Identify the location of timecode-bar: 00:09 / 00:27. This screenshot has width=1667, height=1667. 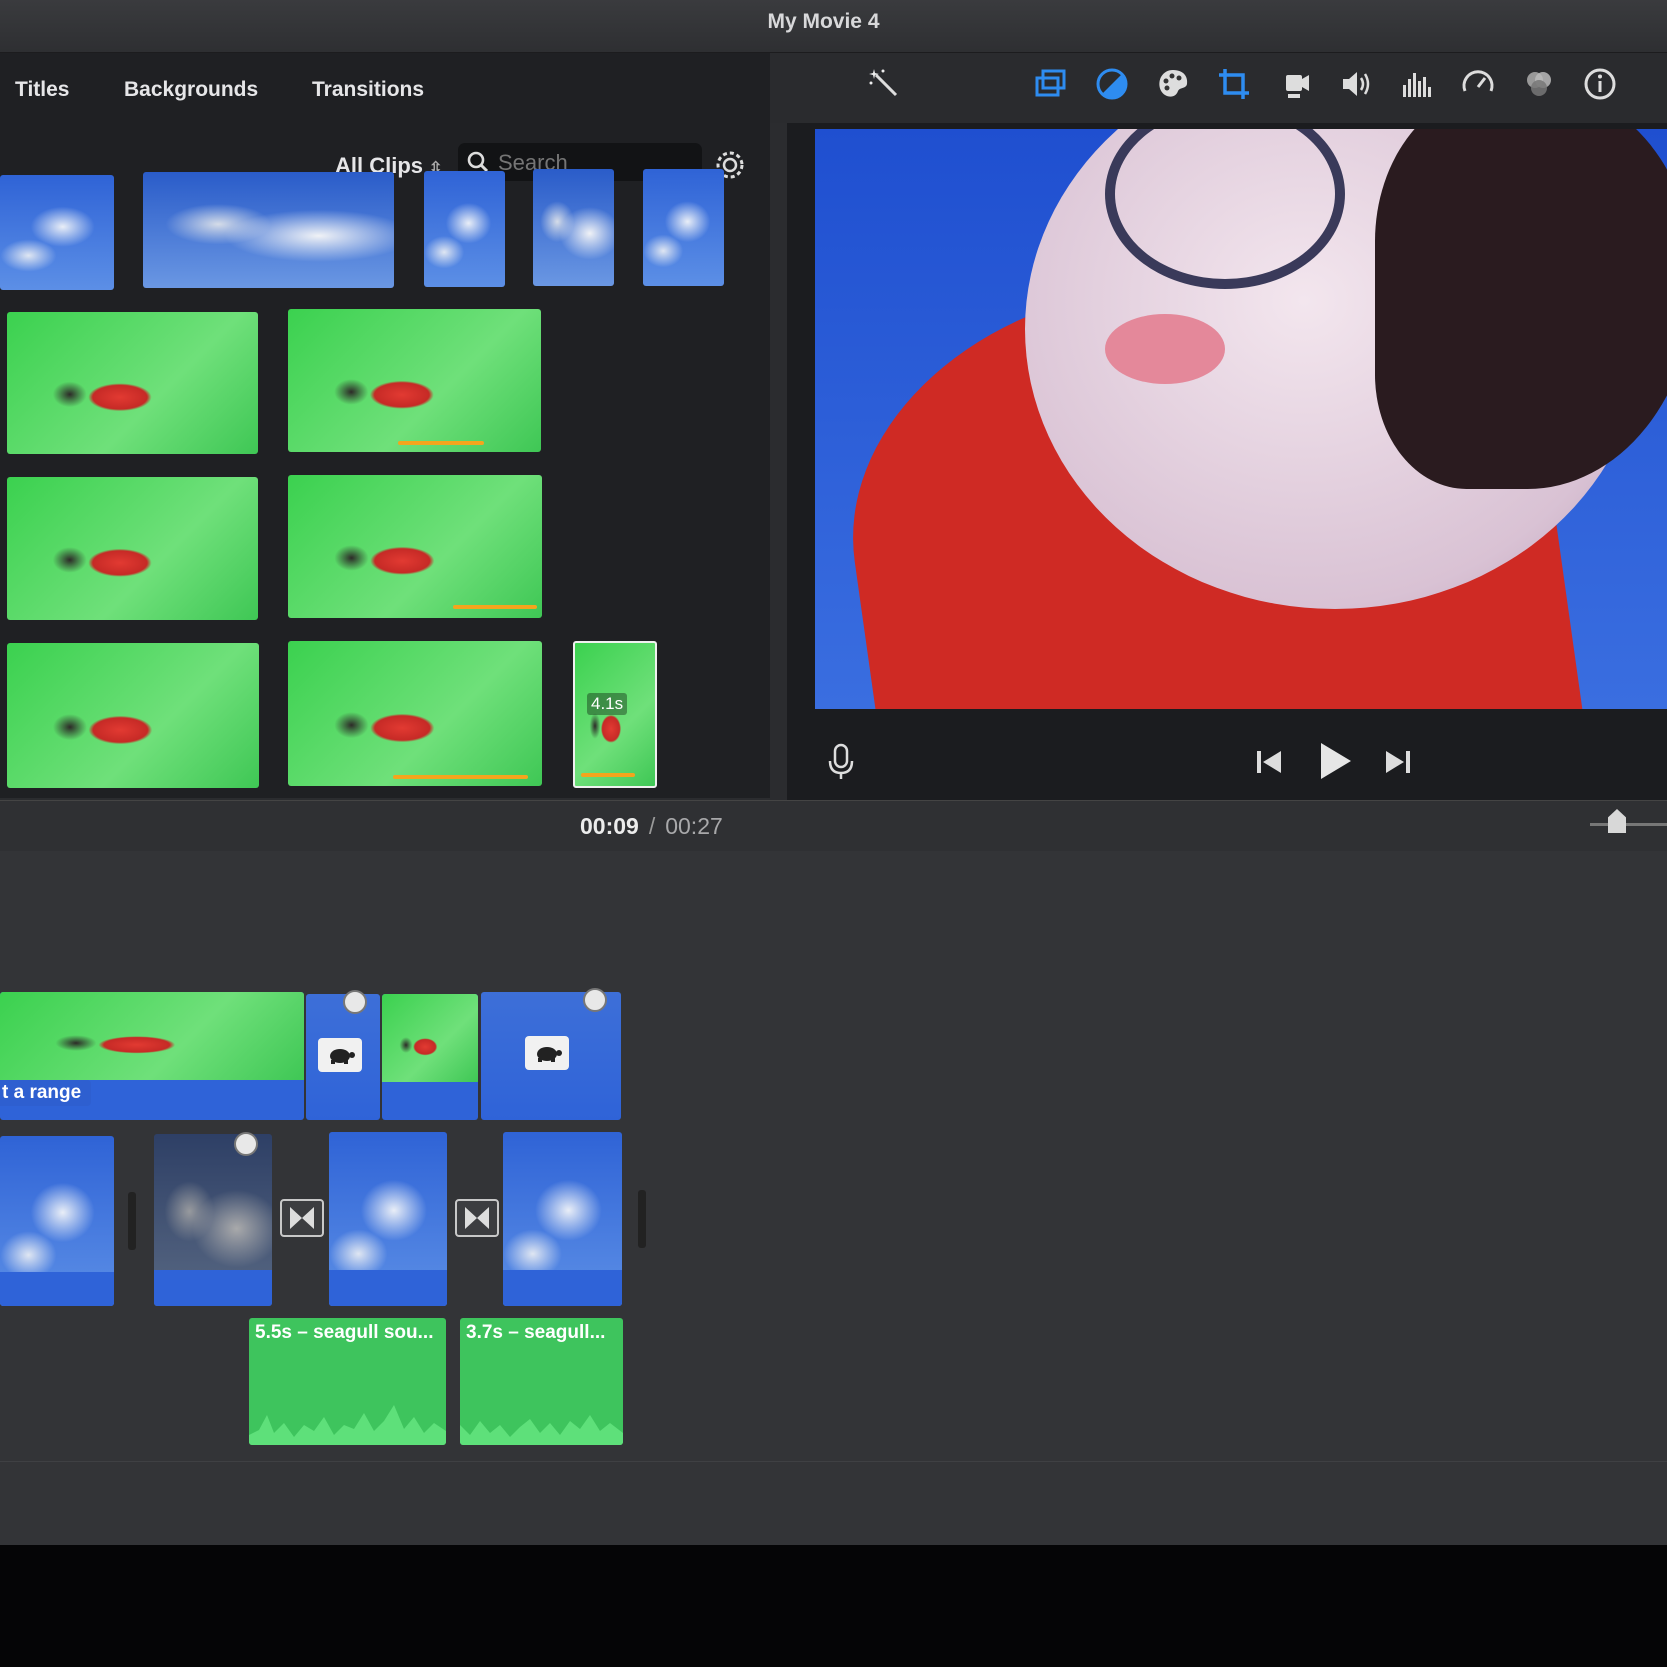
(833, 826).